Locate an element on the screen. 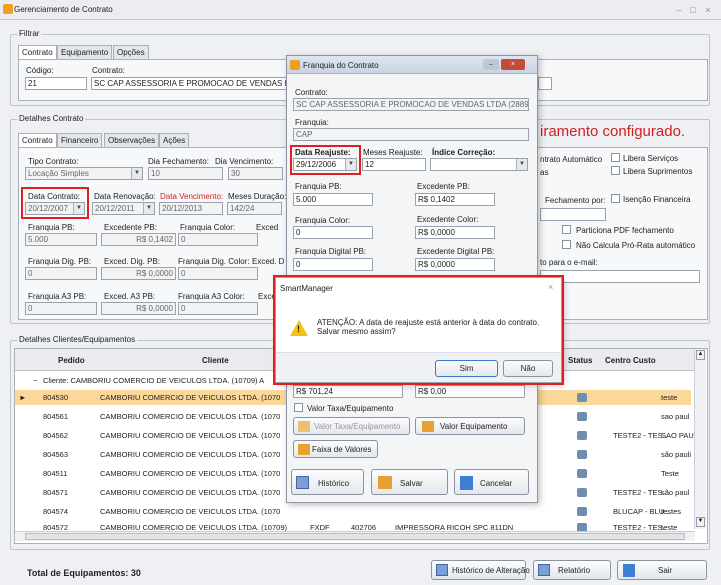 The image size is (721, 585). col-status-header: Status is located at coordinates (580, 360).